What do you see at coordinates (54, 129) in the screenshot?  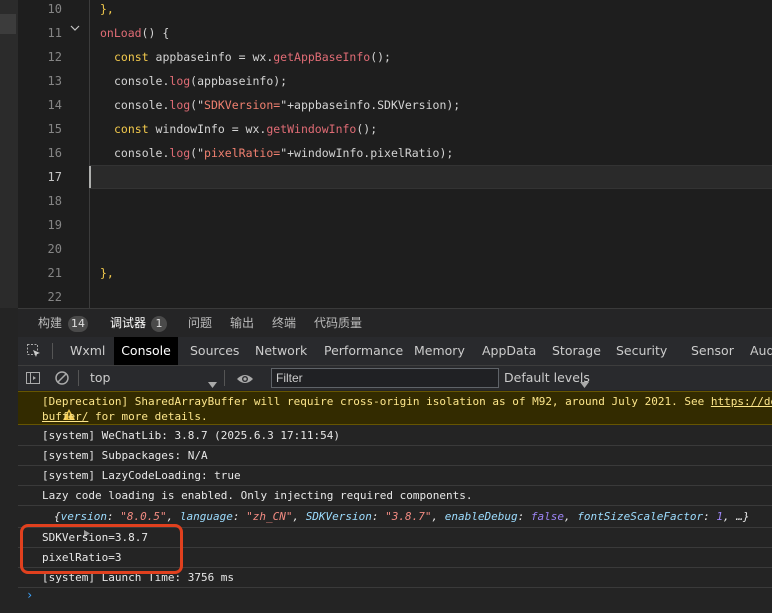 I see `line-number: 15` at bounding box center [54, 129].